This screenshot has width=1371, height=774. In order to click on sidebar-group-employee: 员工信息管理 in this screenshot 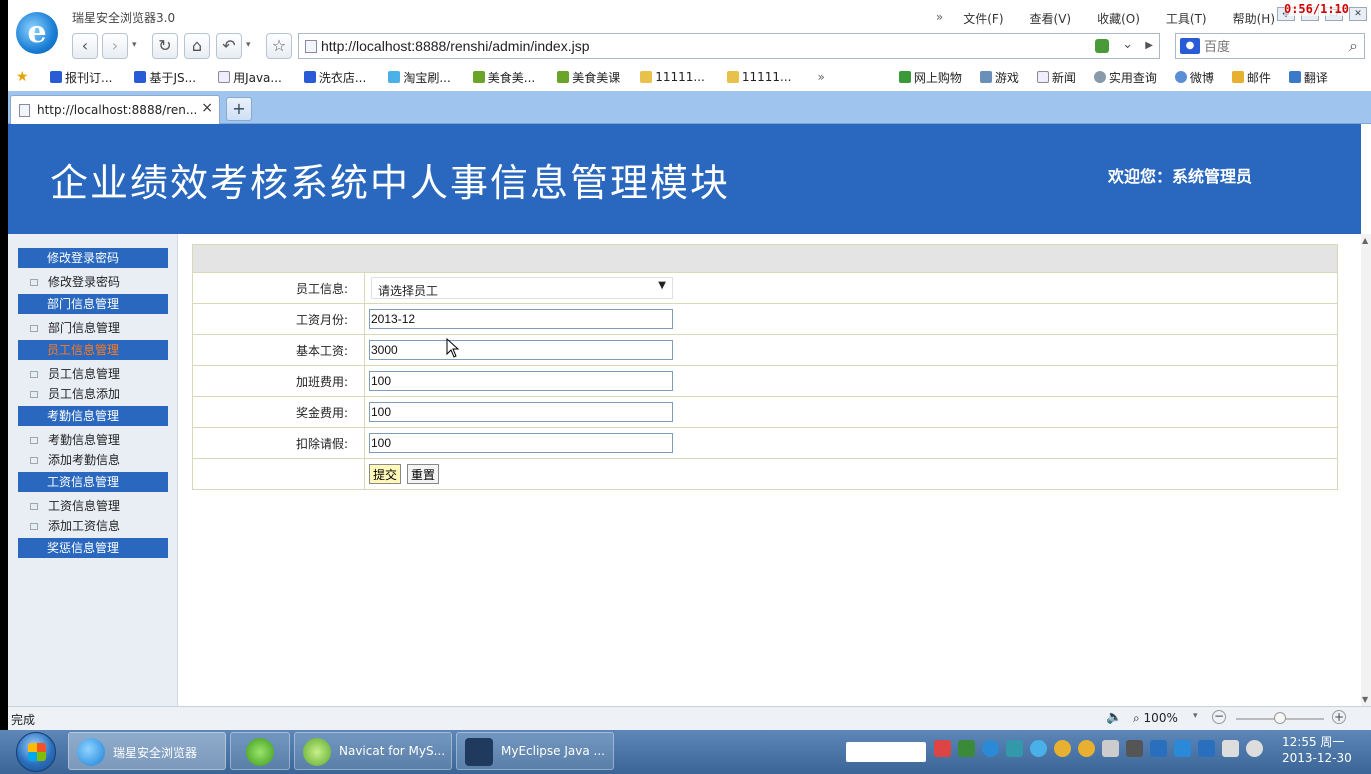, I will do `click(93, 350)`.